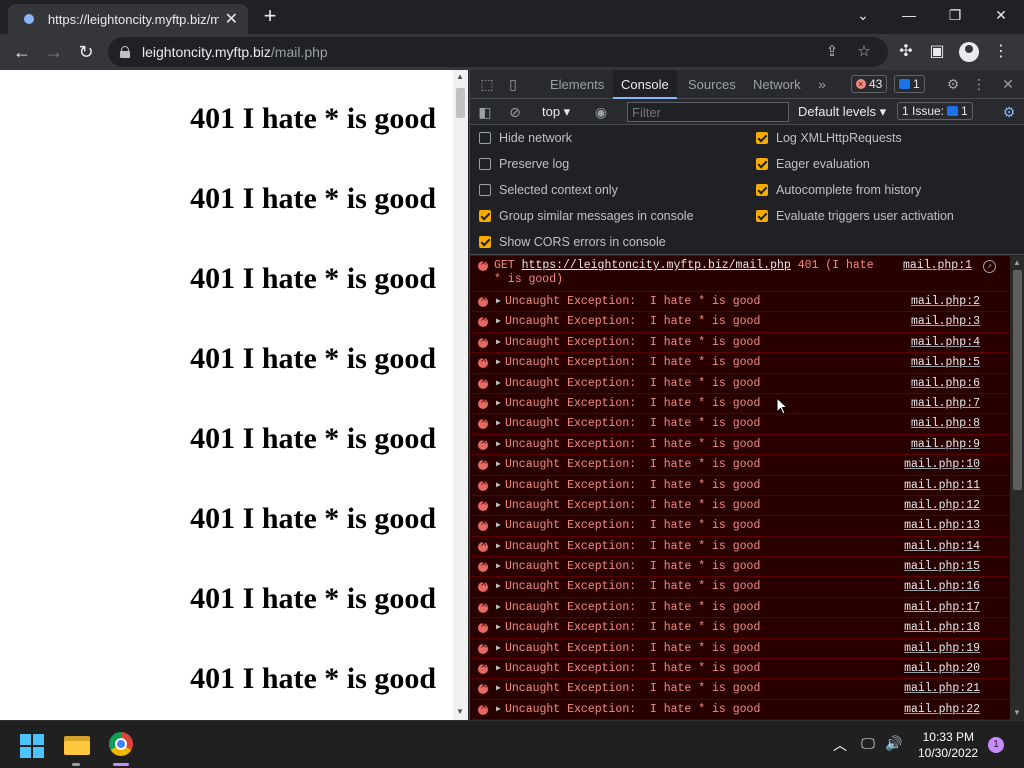 The height and width of the screenshot is (768, 1024). What do you see at coordinates (838, 190) in the screenshot?
I see `option-autocomplete-history: Autocomplete from history` at bounding box center [838, 190].